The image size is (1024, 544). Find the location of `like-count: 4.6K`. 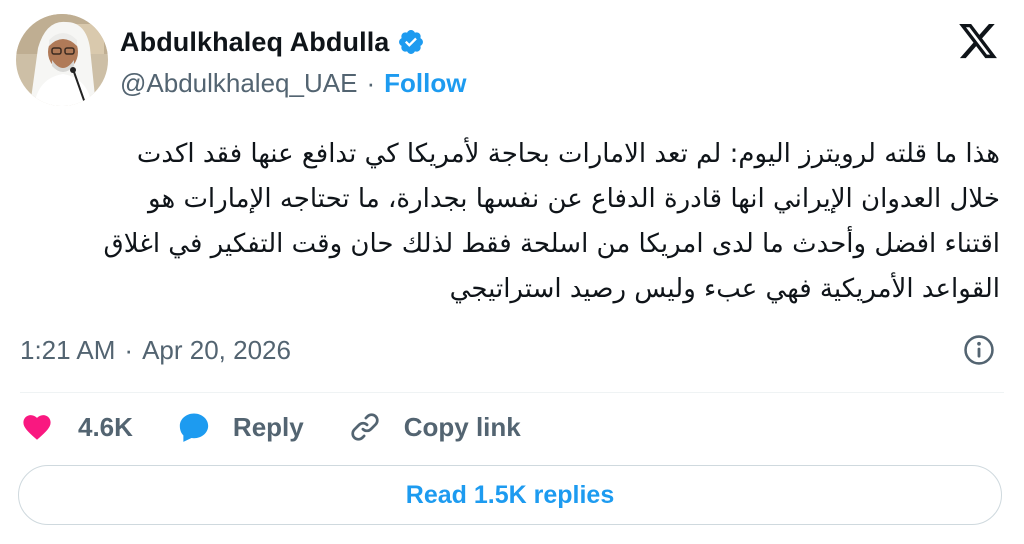

like-count: 4.6K is located at coordinates (105, 426).